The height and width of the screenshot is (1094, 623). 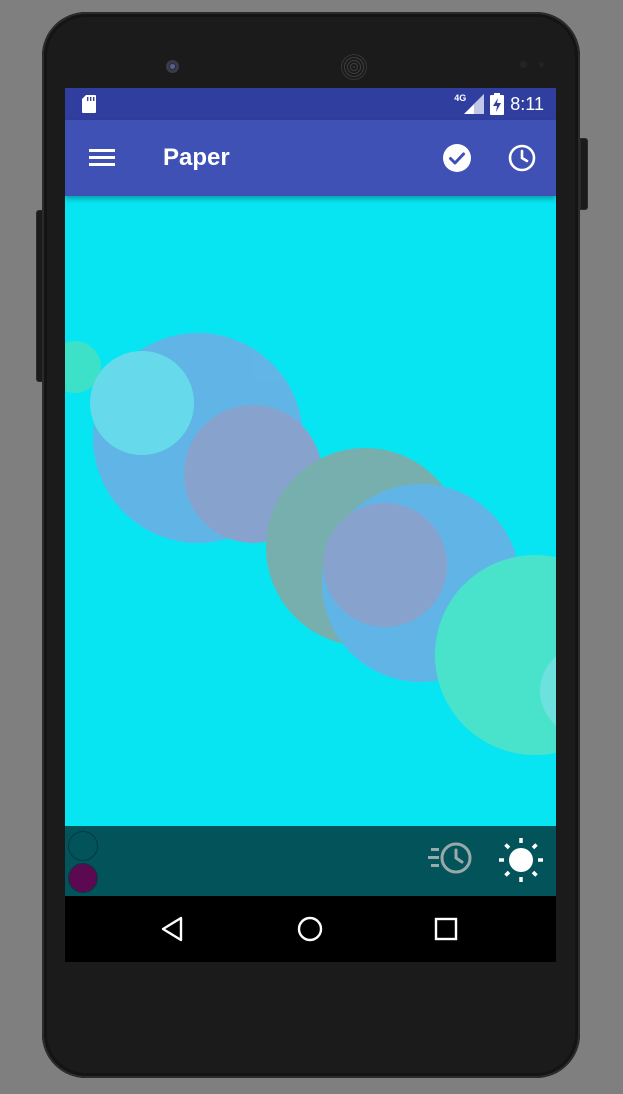 What do you see at coordinates (541, 64) in the screenshot?
I see `light-sensor` at bounding box center [541, 64].